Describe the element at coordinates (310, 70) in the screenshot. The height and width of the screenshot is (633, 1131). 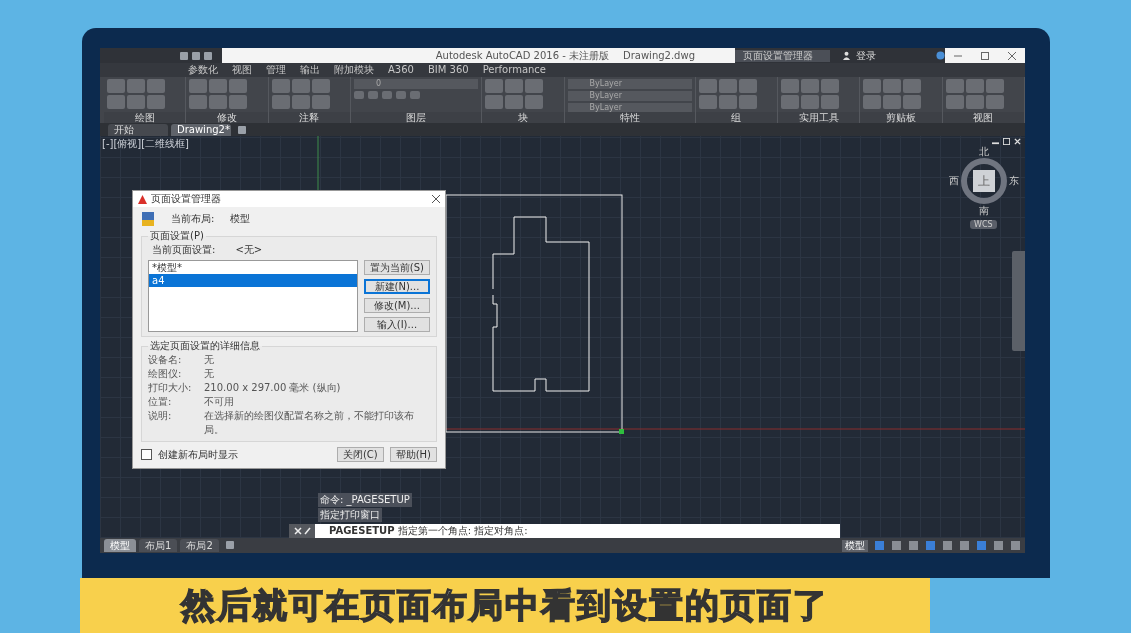
I see `ribbon-tab: 输出` at that location.